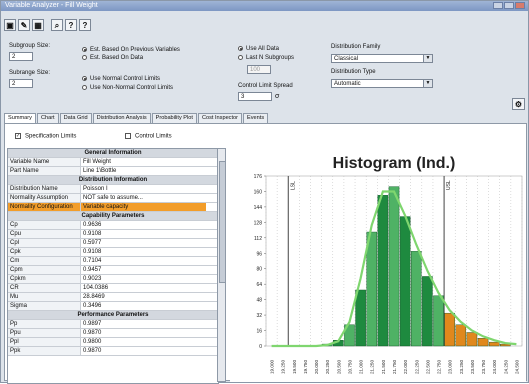  I want to click on x-tick-label: 20.250, so click(327, 367).